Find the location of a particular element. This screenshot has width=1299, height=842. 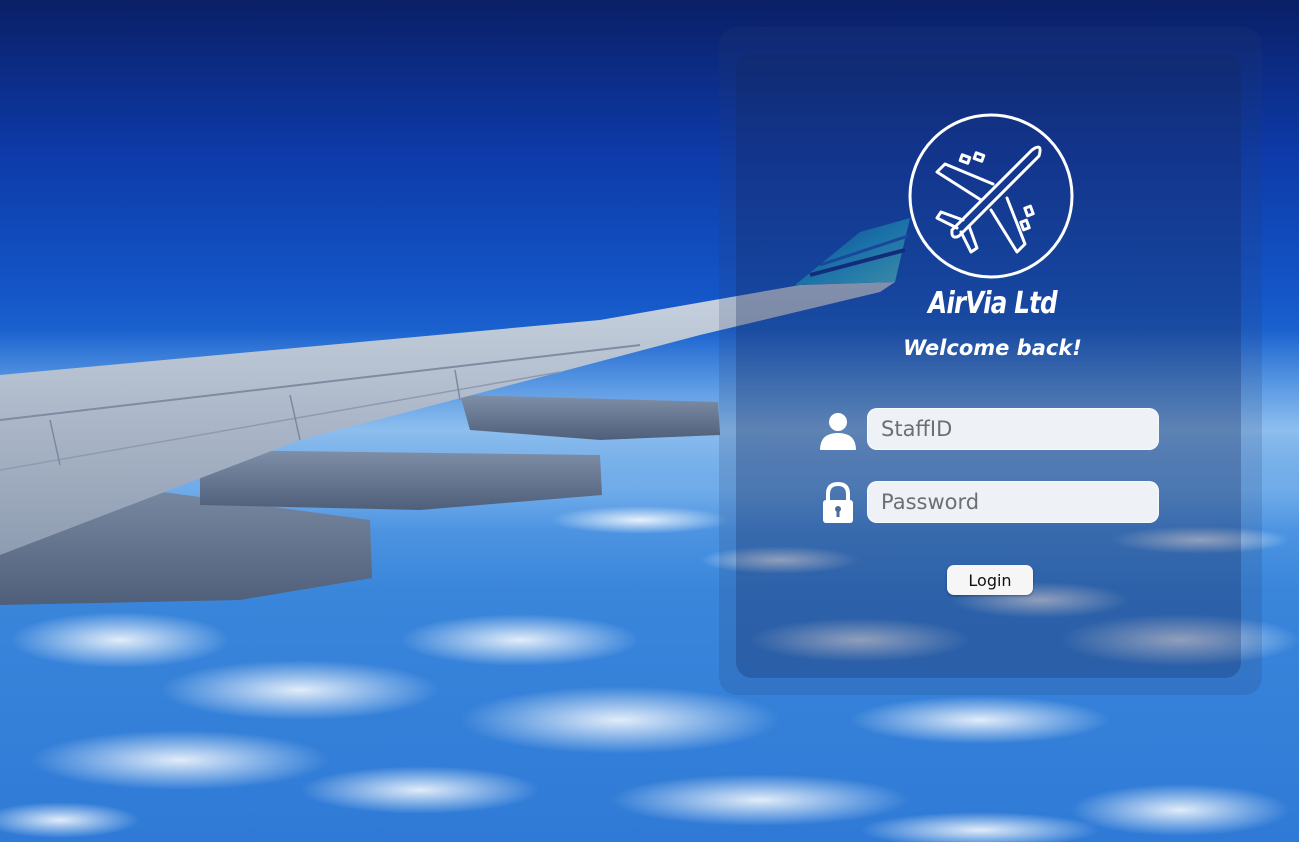

password-input is located at coordinates (1013, 502).